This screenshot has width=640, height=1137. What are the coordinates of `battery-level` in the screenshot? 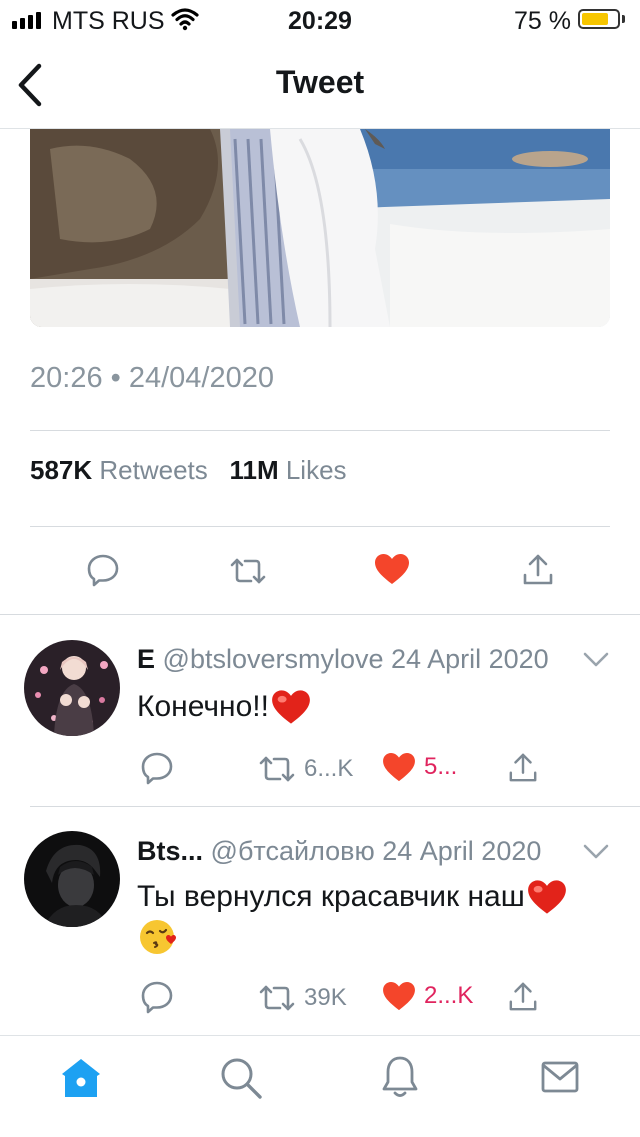 It's located at (595, 19).